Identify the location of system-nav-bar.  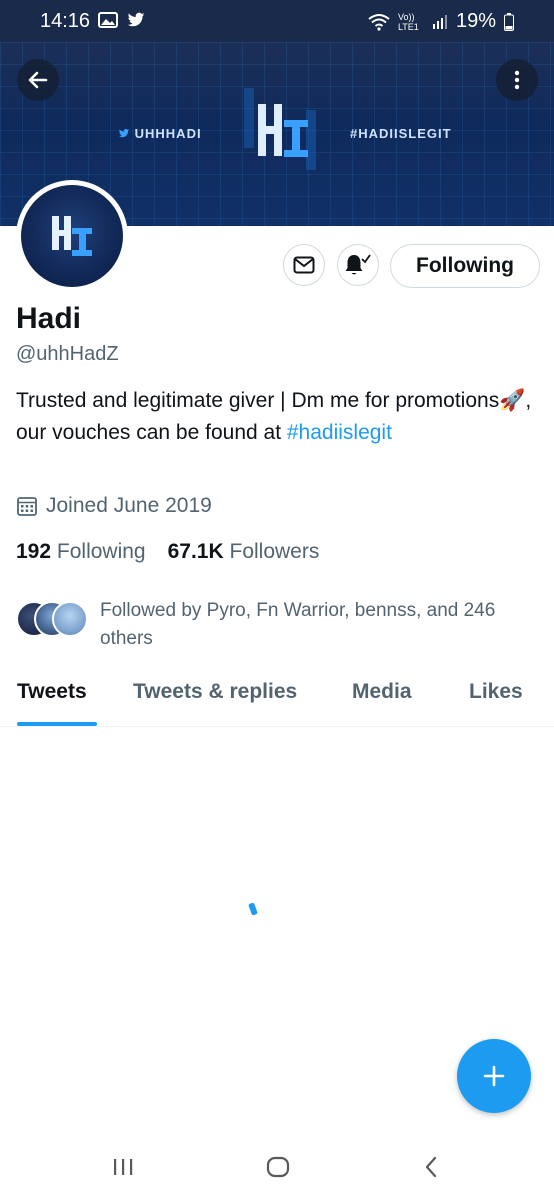
(277, 1170).